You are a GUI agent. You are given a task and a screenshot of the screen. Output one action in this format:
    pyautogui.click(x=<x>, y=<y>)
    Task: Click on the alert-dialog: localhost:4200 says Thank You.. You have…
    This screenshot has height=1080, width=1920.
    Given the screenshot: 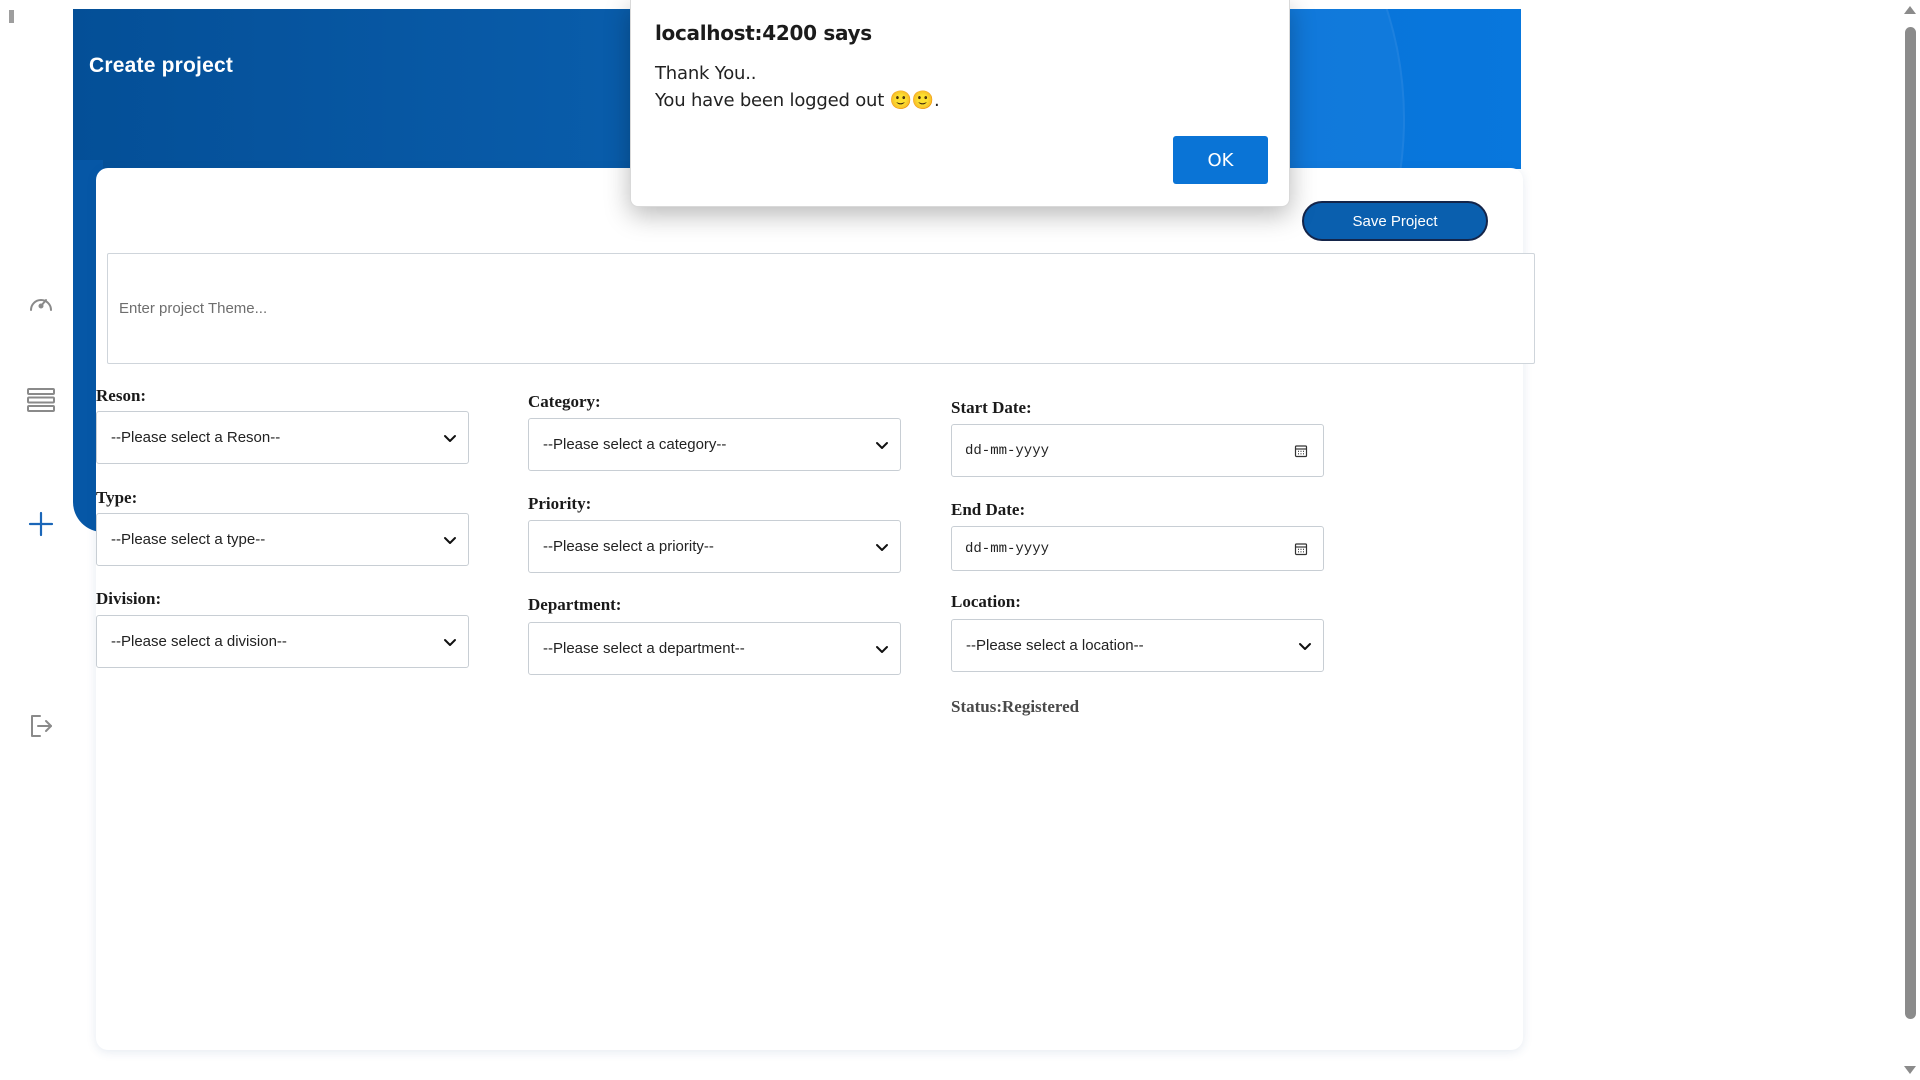 What is the action you would take?
    pyautogui.click(x=960, y=103)
    